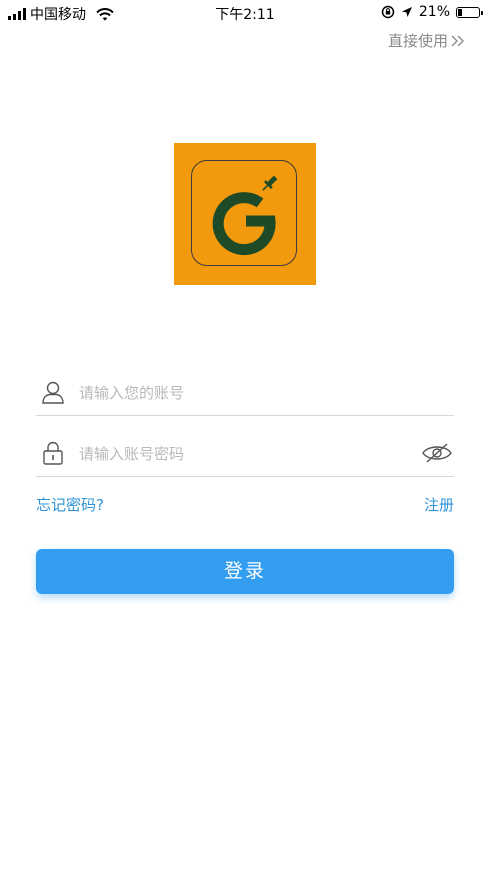  What do you see at coordinates (70, 504) in the screenshot?
I see `forgot-password-link: 忘记密码?` at bounding box center [70, 504].